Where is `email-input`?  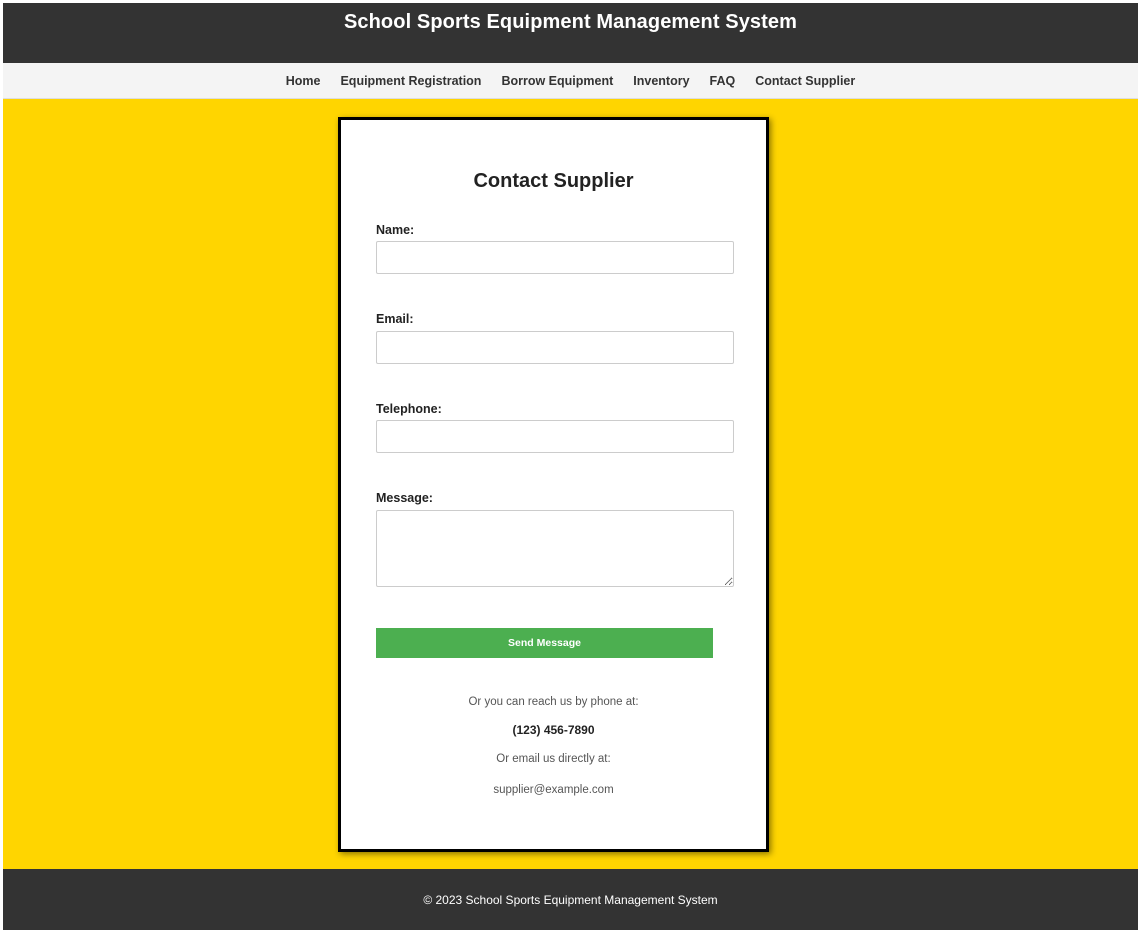
email-input is located at coordinates (555, 347).